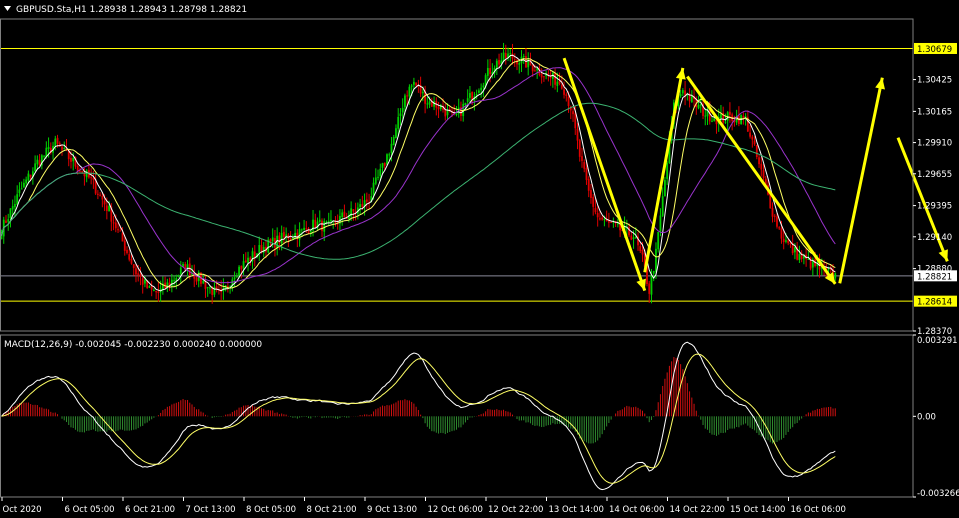  What do you see at coordinates (150, 510) in the screenshot?
I see `time-axis-label: 6 Oct 21:00` at bounding box center [150, 510].